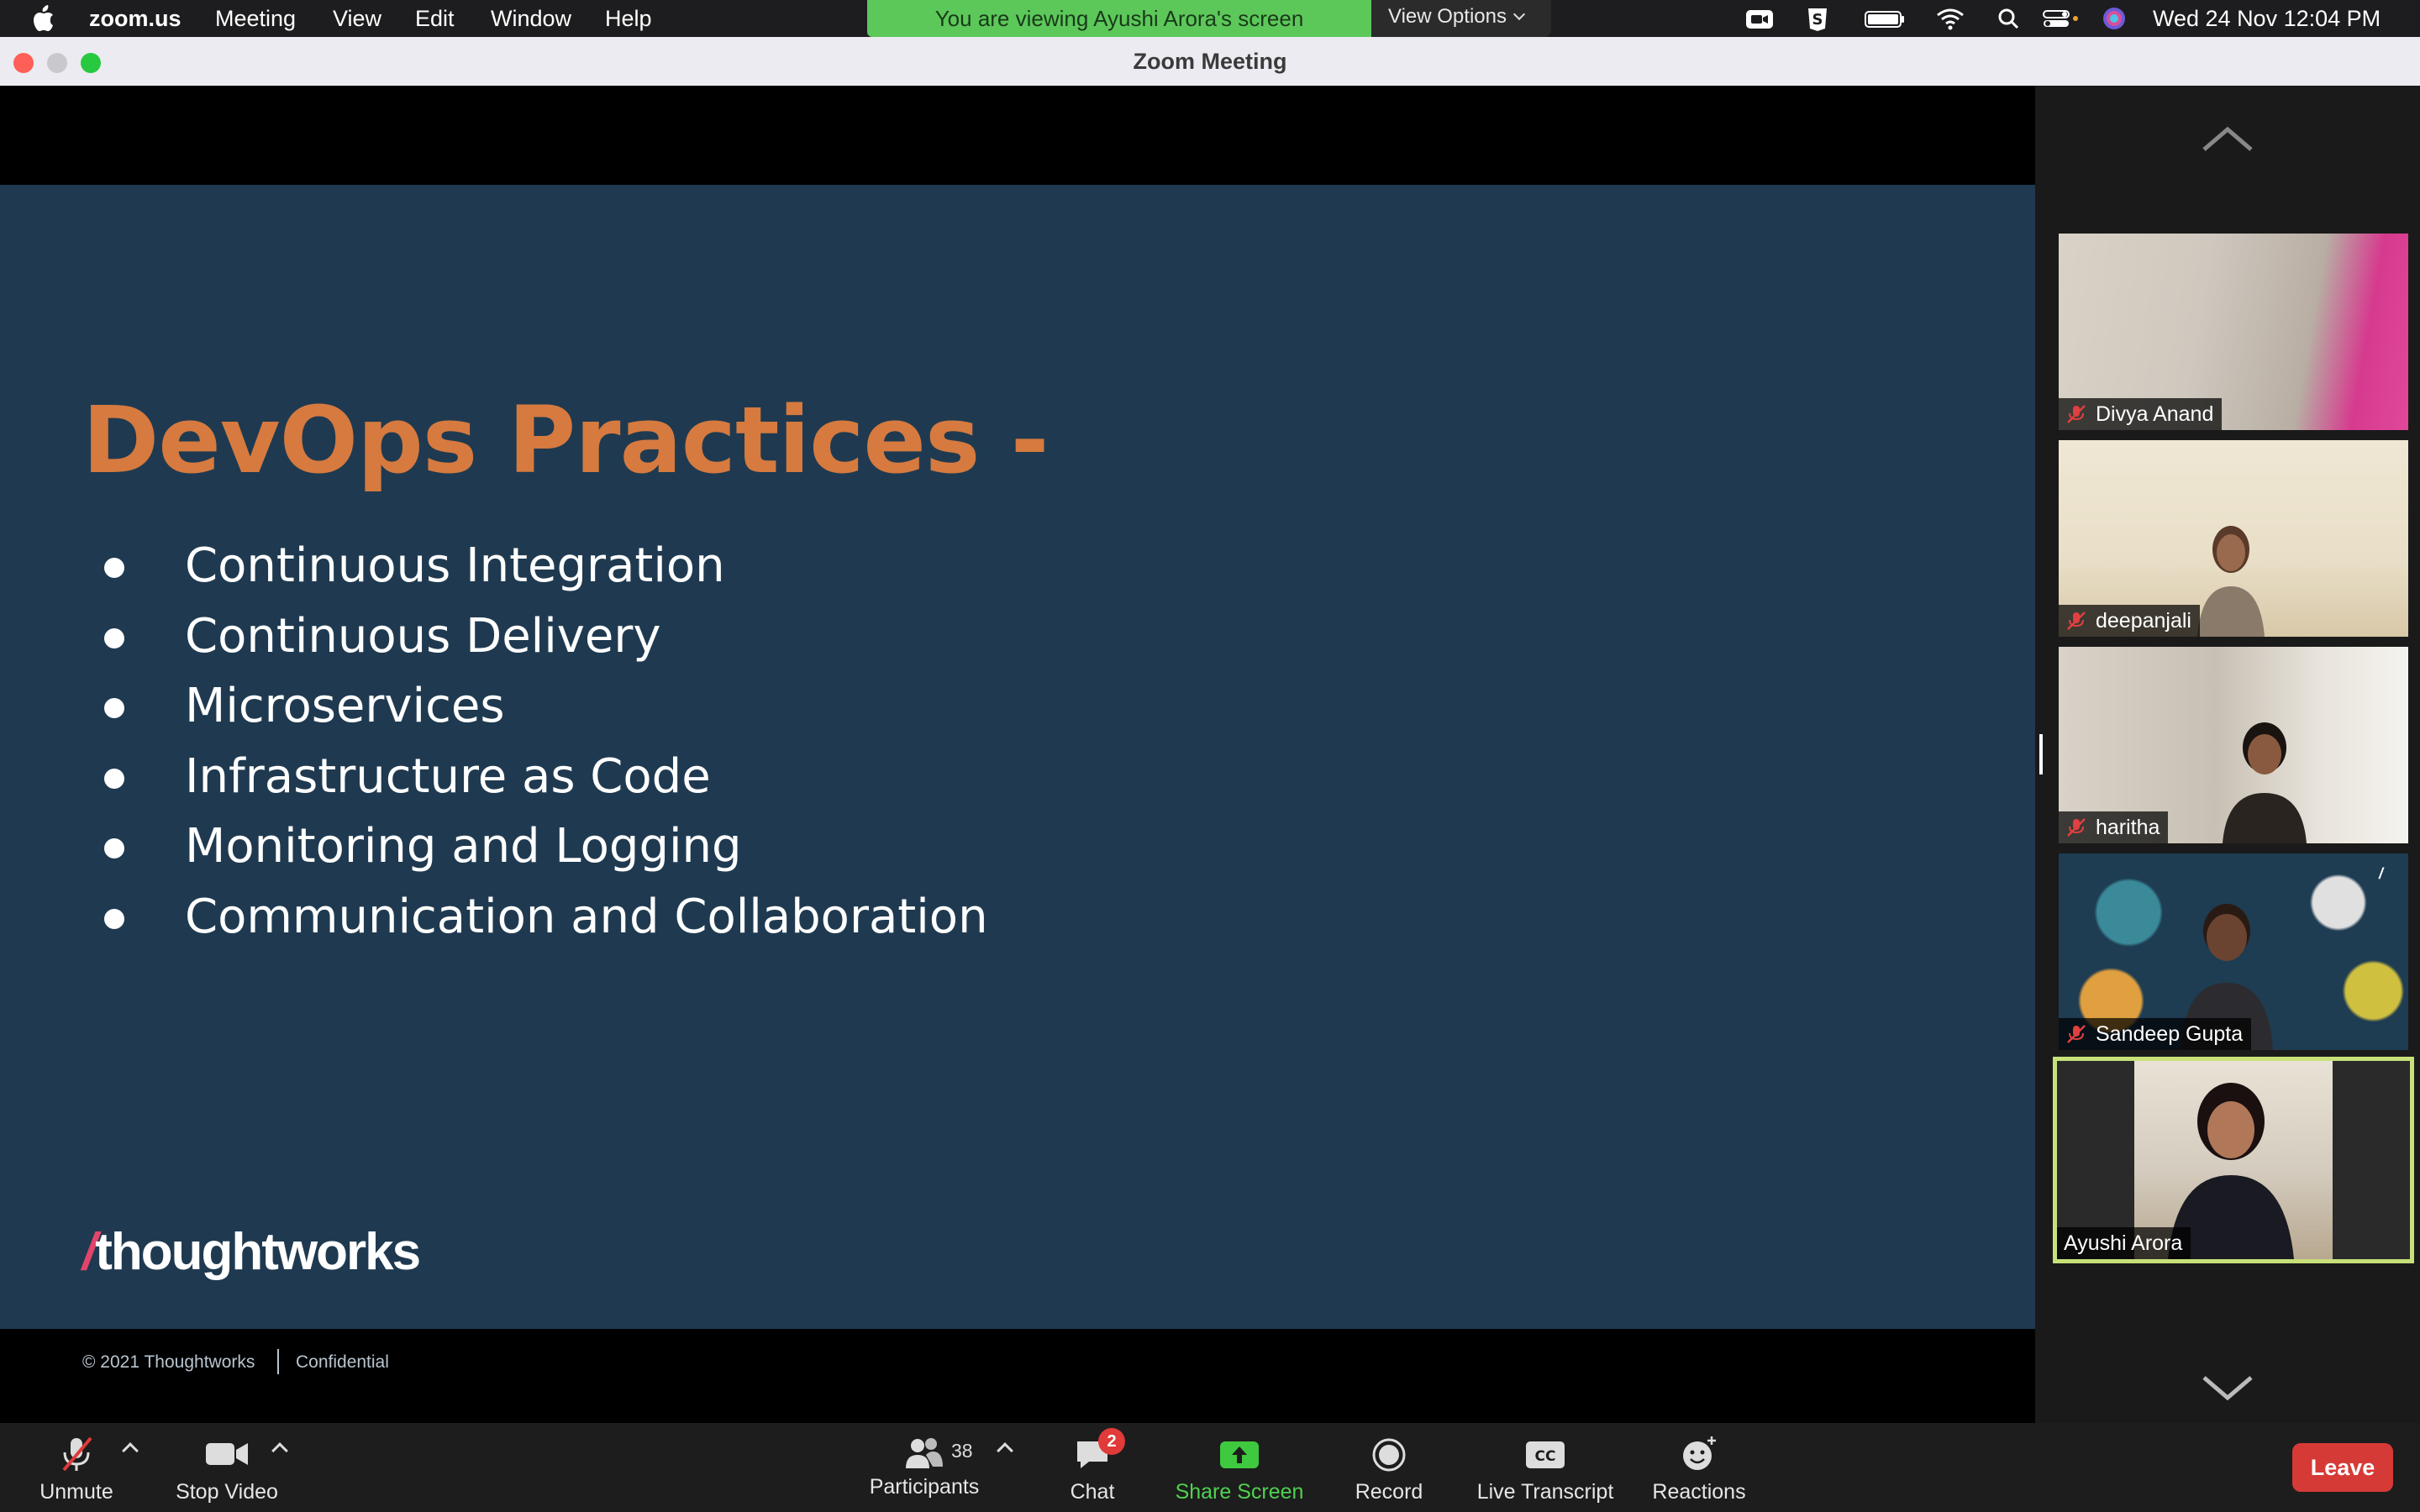  I want to click on closed-caption-icon: CC, so click(1545, 1454).